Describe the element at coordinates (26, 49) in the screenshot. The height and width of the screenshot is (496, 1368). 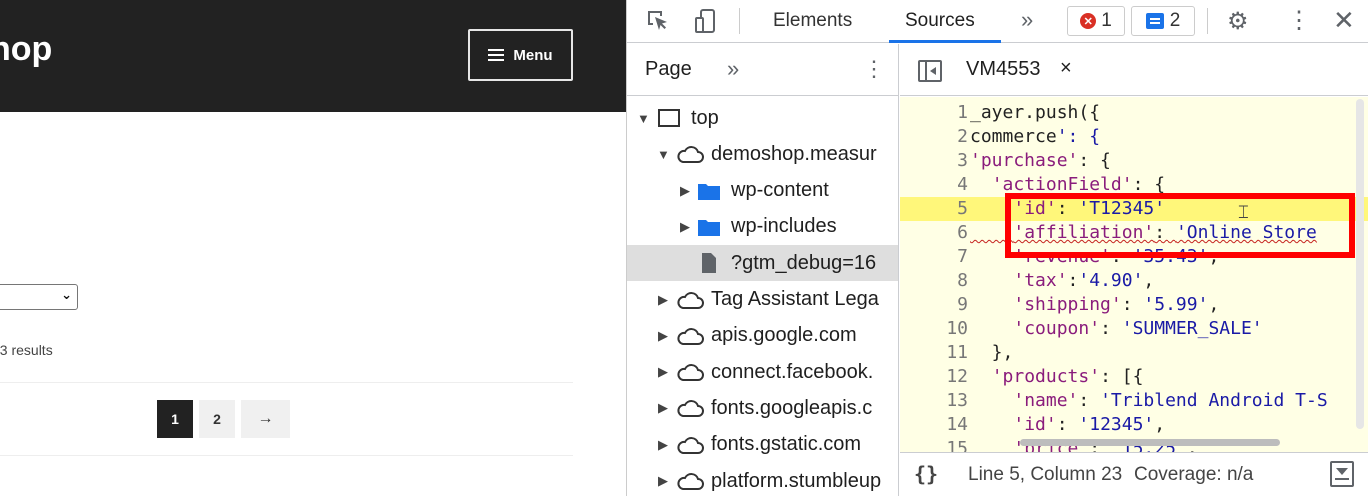
I see `site-title: hop` at that location.